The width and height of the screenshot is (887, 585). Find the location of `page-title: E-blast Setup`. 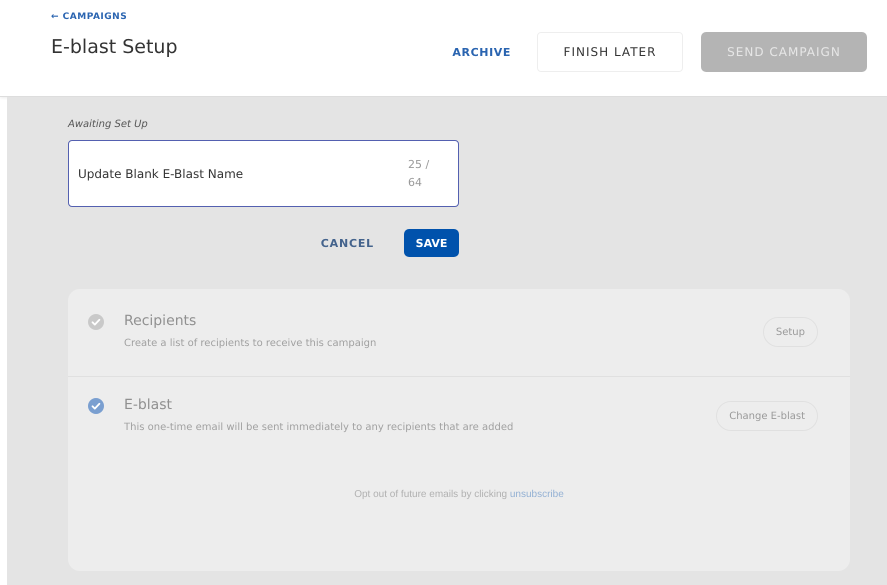

page-title: E-blast Setup is located at coordinates (114, 47).